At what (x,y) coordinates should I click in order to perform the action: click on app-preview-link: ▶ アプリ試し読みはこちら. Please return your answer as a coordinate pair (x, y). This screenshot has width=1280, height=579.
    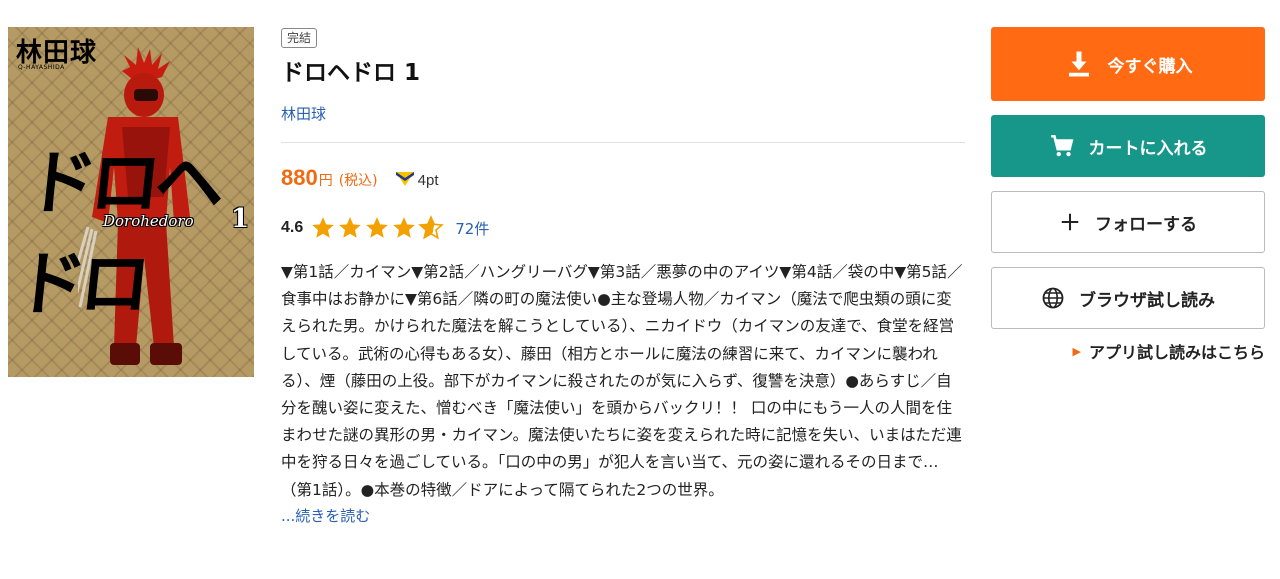
    Looking at the image, I should click on (1128, 351).